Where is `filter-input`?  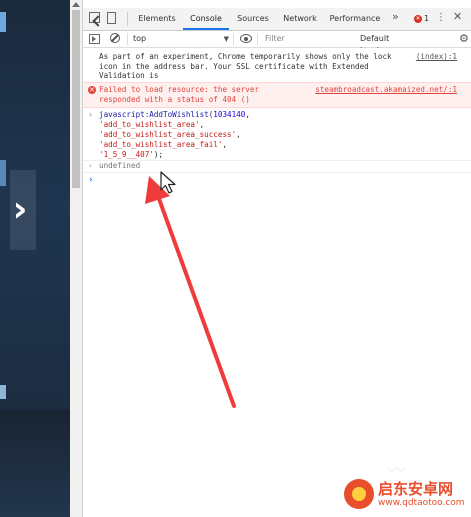 filter-input is located at coordinates (309, 38).